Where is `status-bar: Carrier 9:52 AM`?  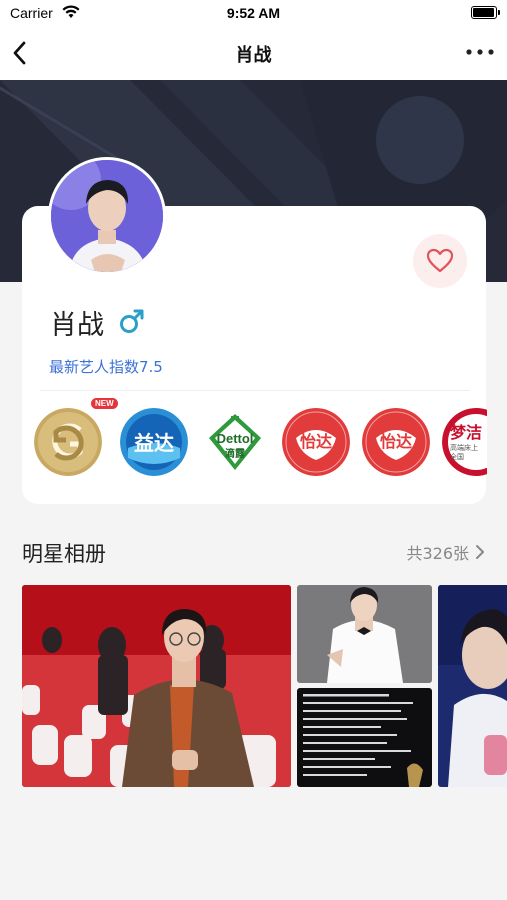
status-bar: Carrier 9:52 AM is located at coordinates (253, 14).